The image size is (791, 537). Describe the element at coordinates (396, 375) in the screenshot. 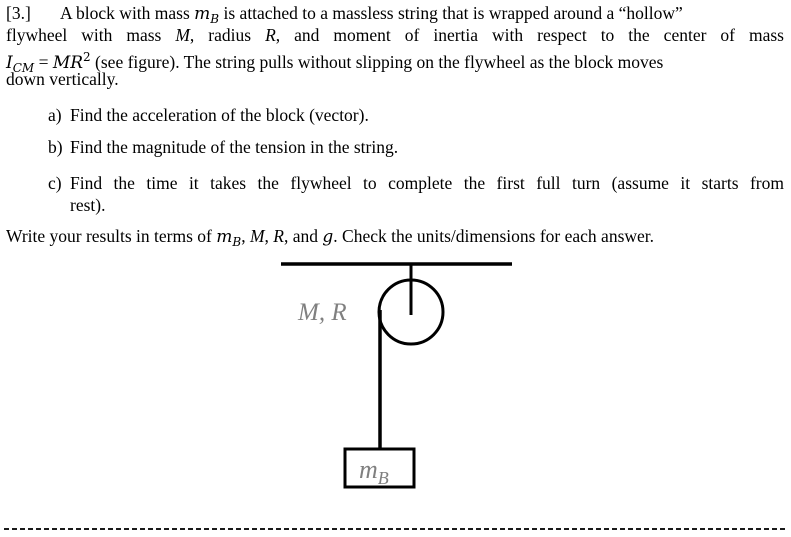

I see `flywheel-diagram: M, R mB` at that location.